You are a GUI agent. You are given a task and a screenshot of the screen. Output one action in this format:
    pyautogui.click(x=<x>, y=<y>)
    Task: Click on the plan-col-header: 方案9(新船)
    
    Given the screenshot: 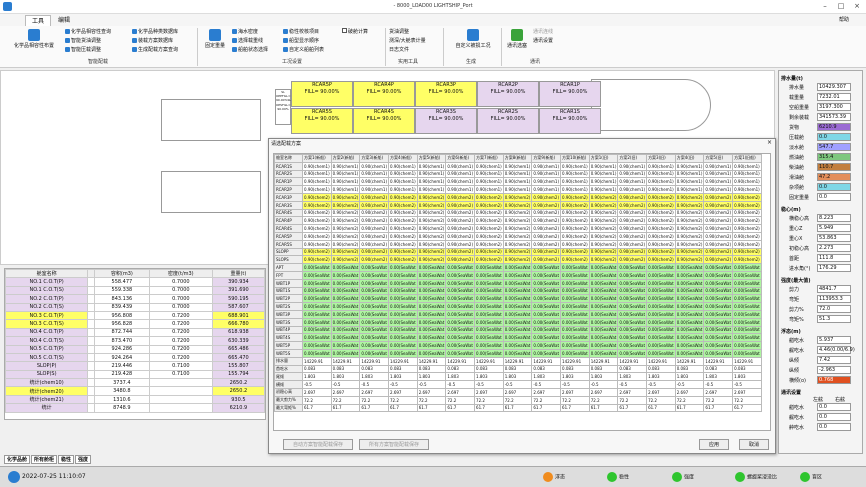 What is the action you would take?
    pyautogui.click(x=546, y=158)
    